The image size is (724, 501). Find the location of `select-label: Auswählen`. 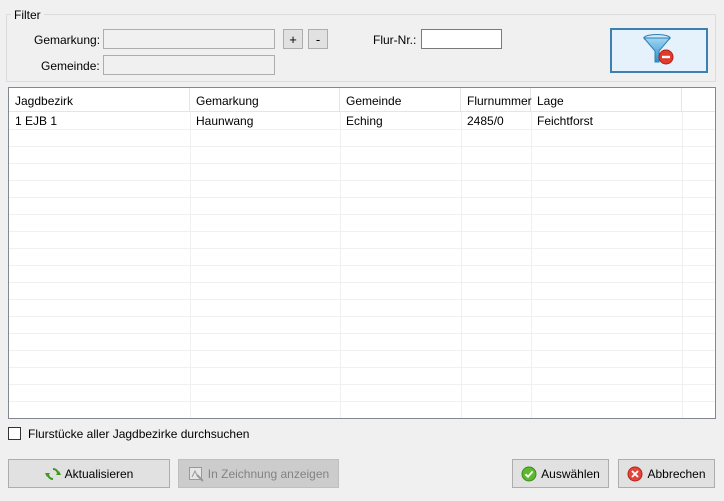

select-label: Auswählen is located at coordinates (570, 473).